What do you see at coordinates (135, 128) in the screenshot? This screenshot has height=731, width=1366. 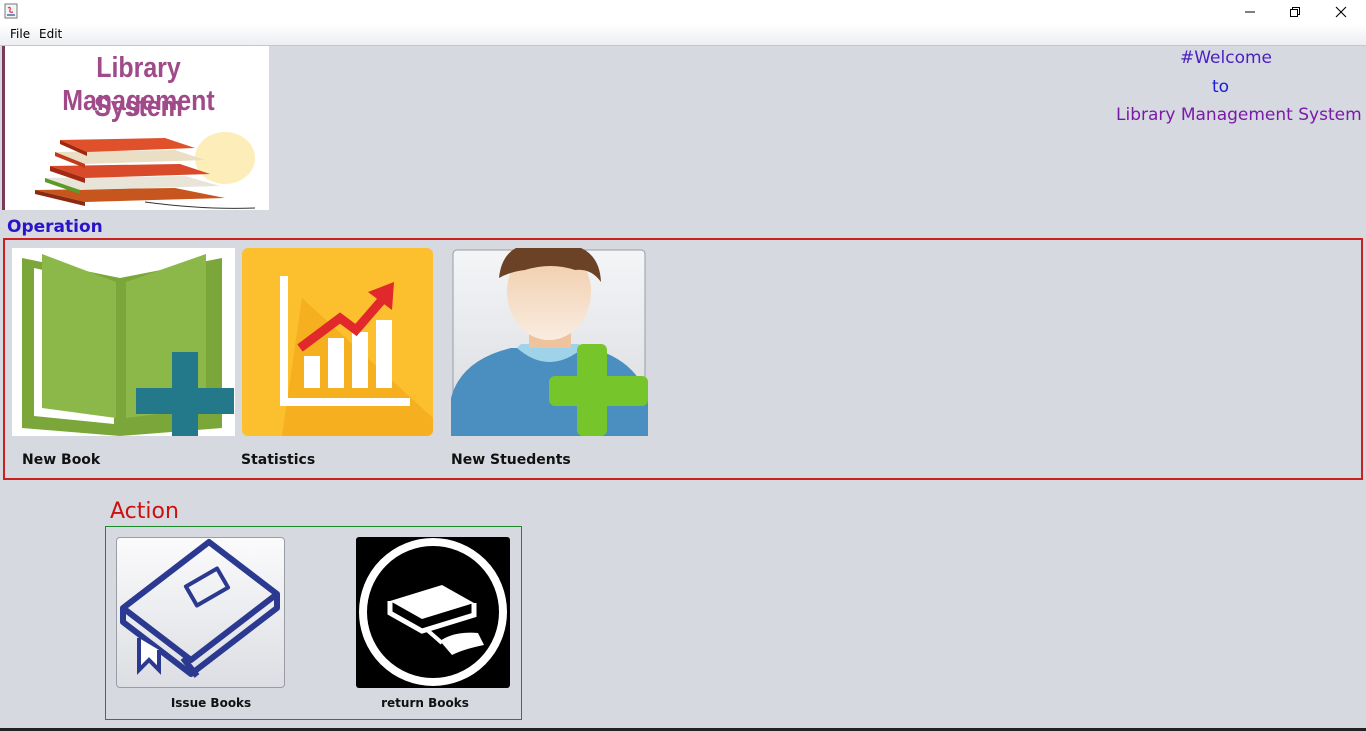 I see `app-logo: Library Management System` at bounding box center [135, 128].